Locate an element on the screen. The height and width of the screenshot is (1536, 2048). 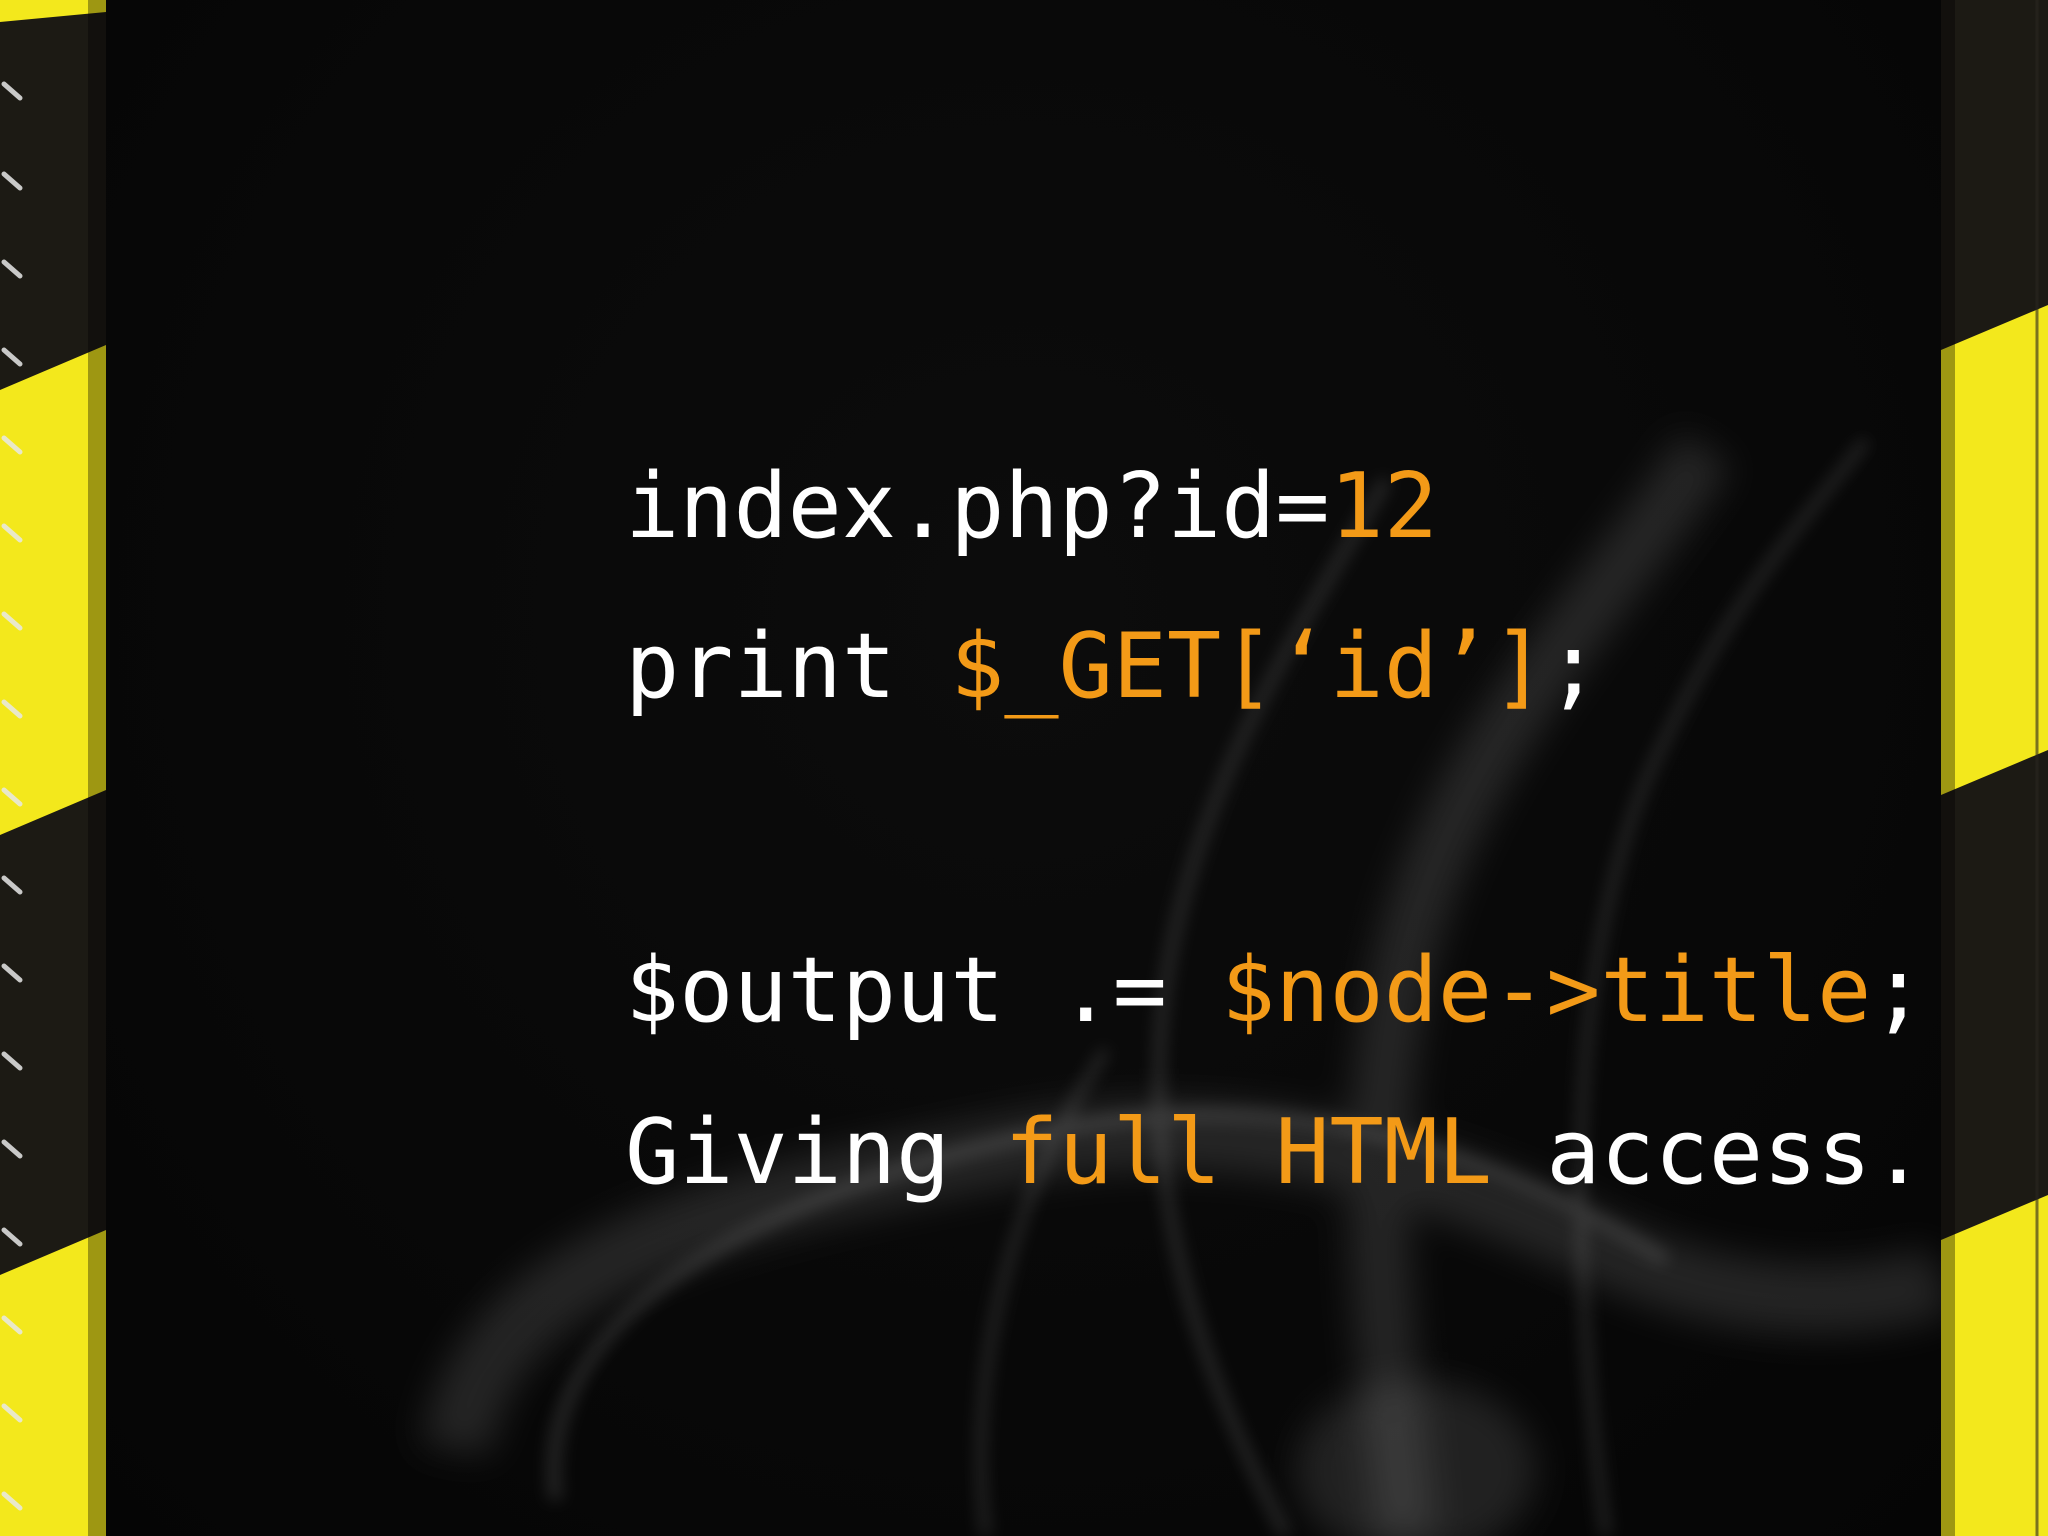
code-segment-accent: $_GET[‘id’] is located at coordinates (1248, 666).